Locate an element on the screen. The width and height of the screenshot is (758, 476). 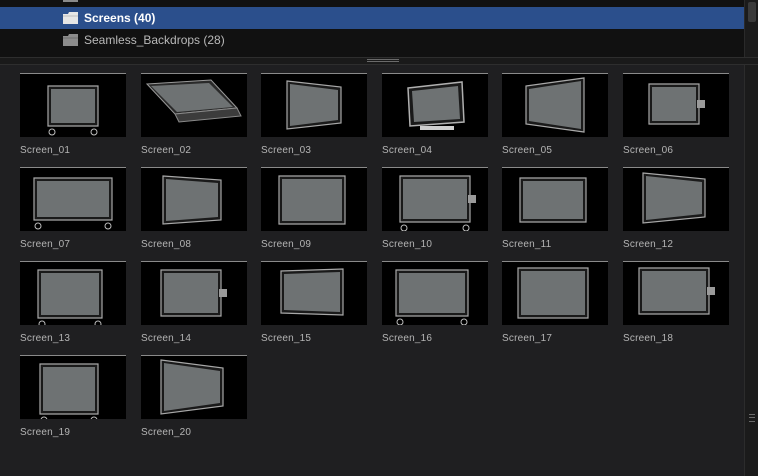
thumbnail-caption: Screen_01 is located at coordinates (45, 150).